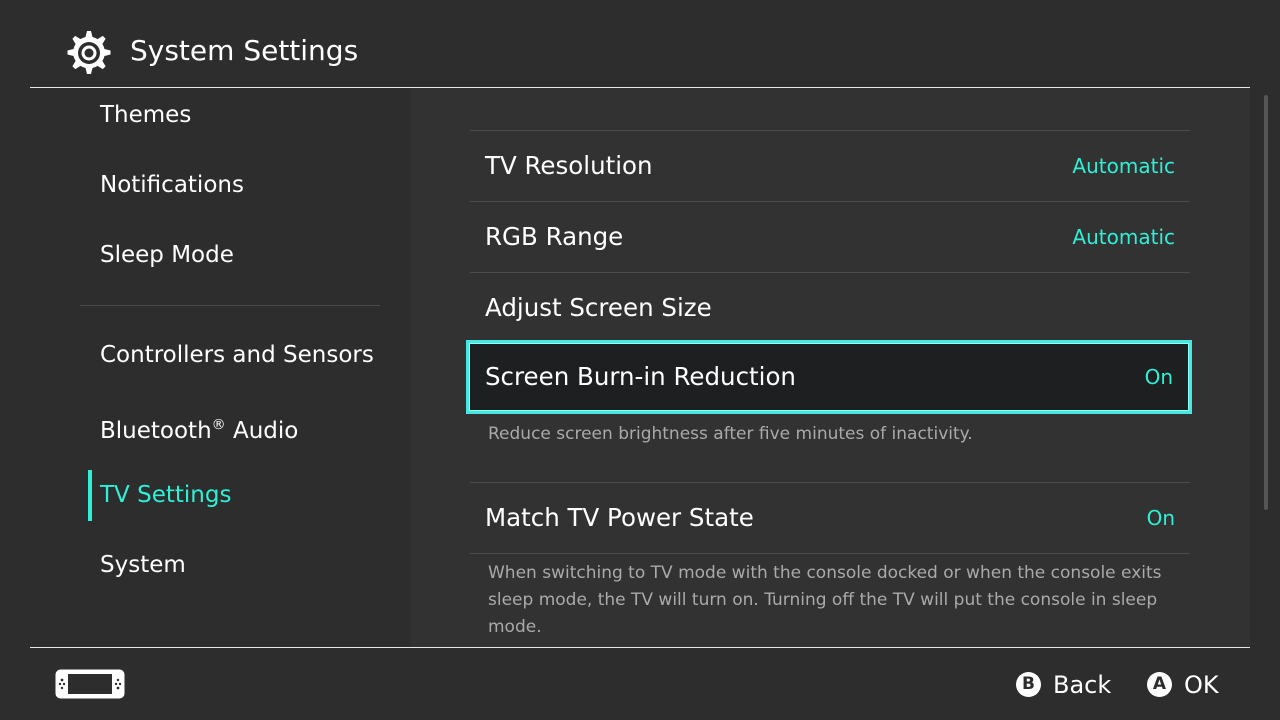 The width and height of the screenshot is (1280, 720). Describe the element at coordinates (569, 165) in the screenshot. I see `setting-label: TV Resolution` at that location.